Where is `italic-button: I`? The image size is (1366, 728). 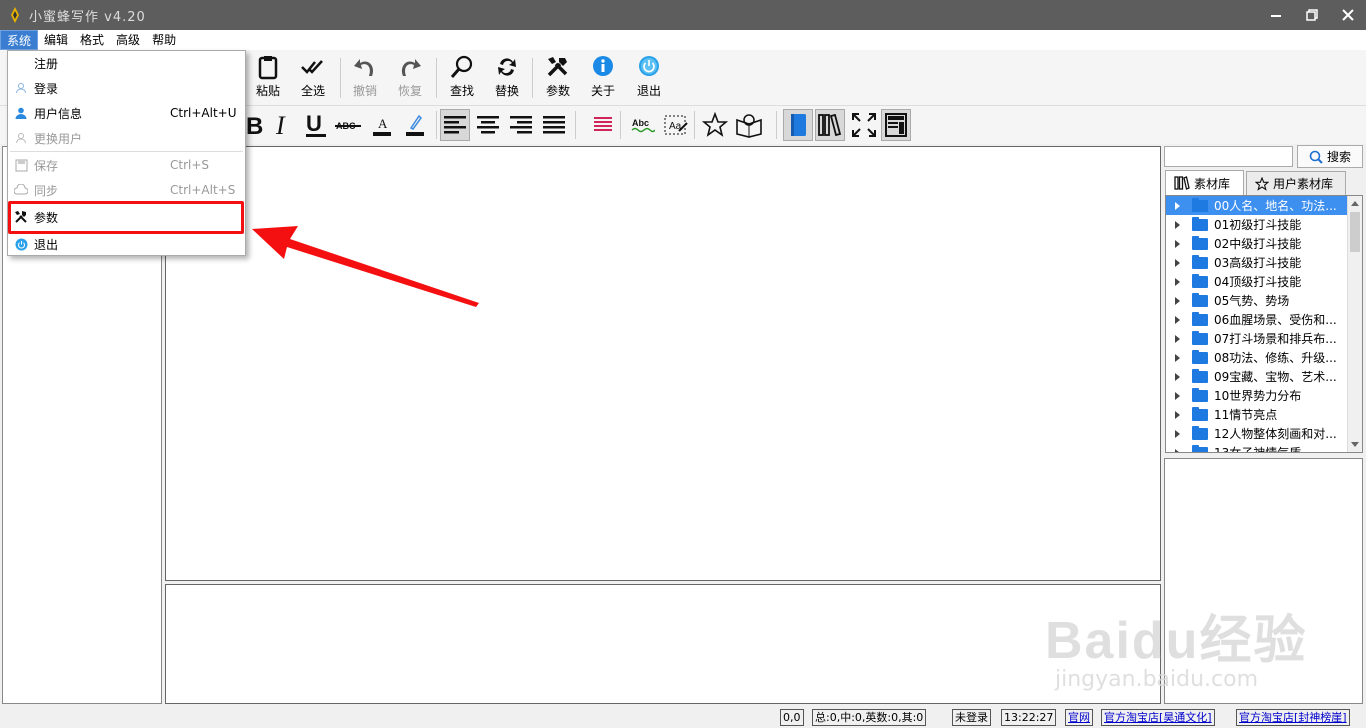 italic-button: I is located at coordinates (283, 125).